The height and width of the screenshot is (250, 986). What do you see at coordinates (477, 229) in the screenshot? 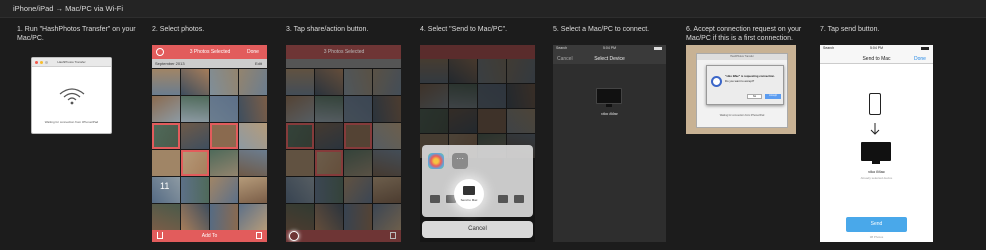
I see `cancel-sheet-button: Cancel` at bounding box center [477, 229].